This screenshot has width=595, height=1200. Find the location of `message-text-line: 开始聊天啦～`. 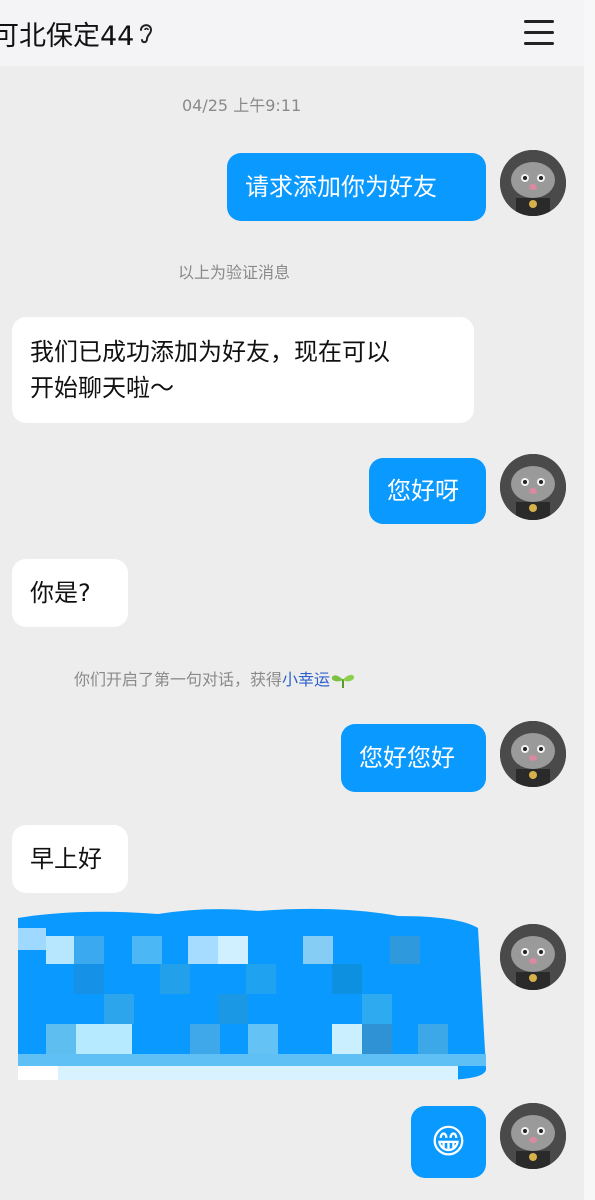

message-text-line: 开始聊天啦～ is located at coordinates (102, 388).